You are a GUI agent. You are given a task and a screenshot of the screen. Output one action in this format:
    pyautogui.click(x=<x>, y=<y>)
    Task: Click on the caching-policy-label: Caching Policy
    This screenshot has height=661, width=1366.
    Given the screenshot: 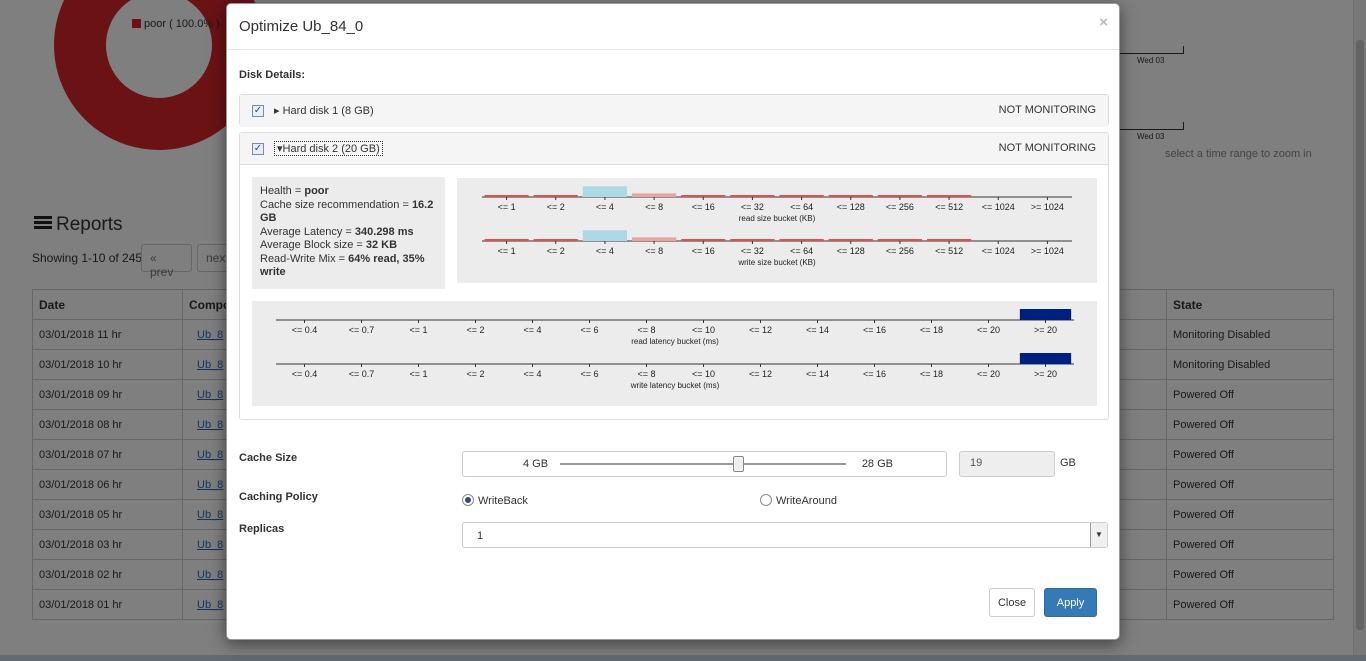 What is the action you would take?
    pyautogui.click(x=278, y=497)
    